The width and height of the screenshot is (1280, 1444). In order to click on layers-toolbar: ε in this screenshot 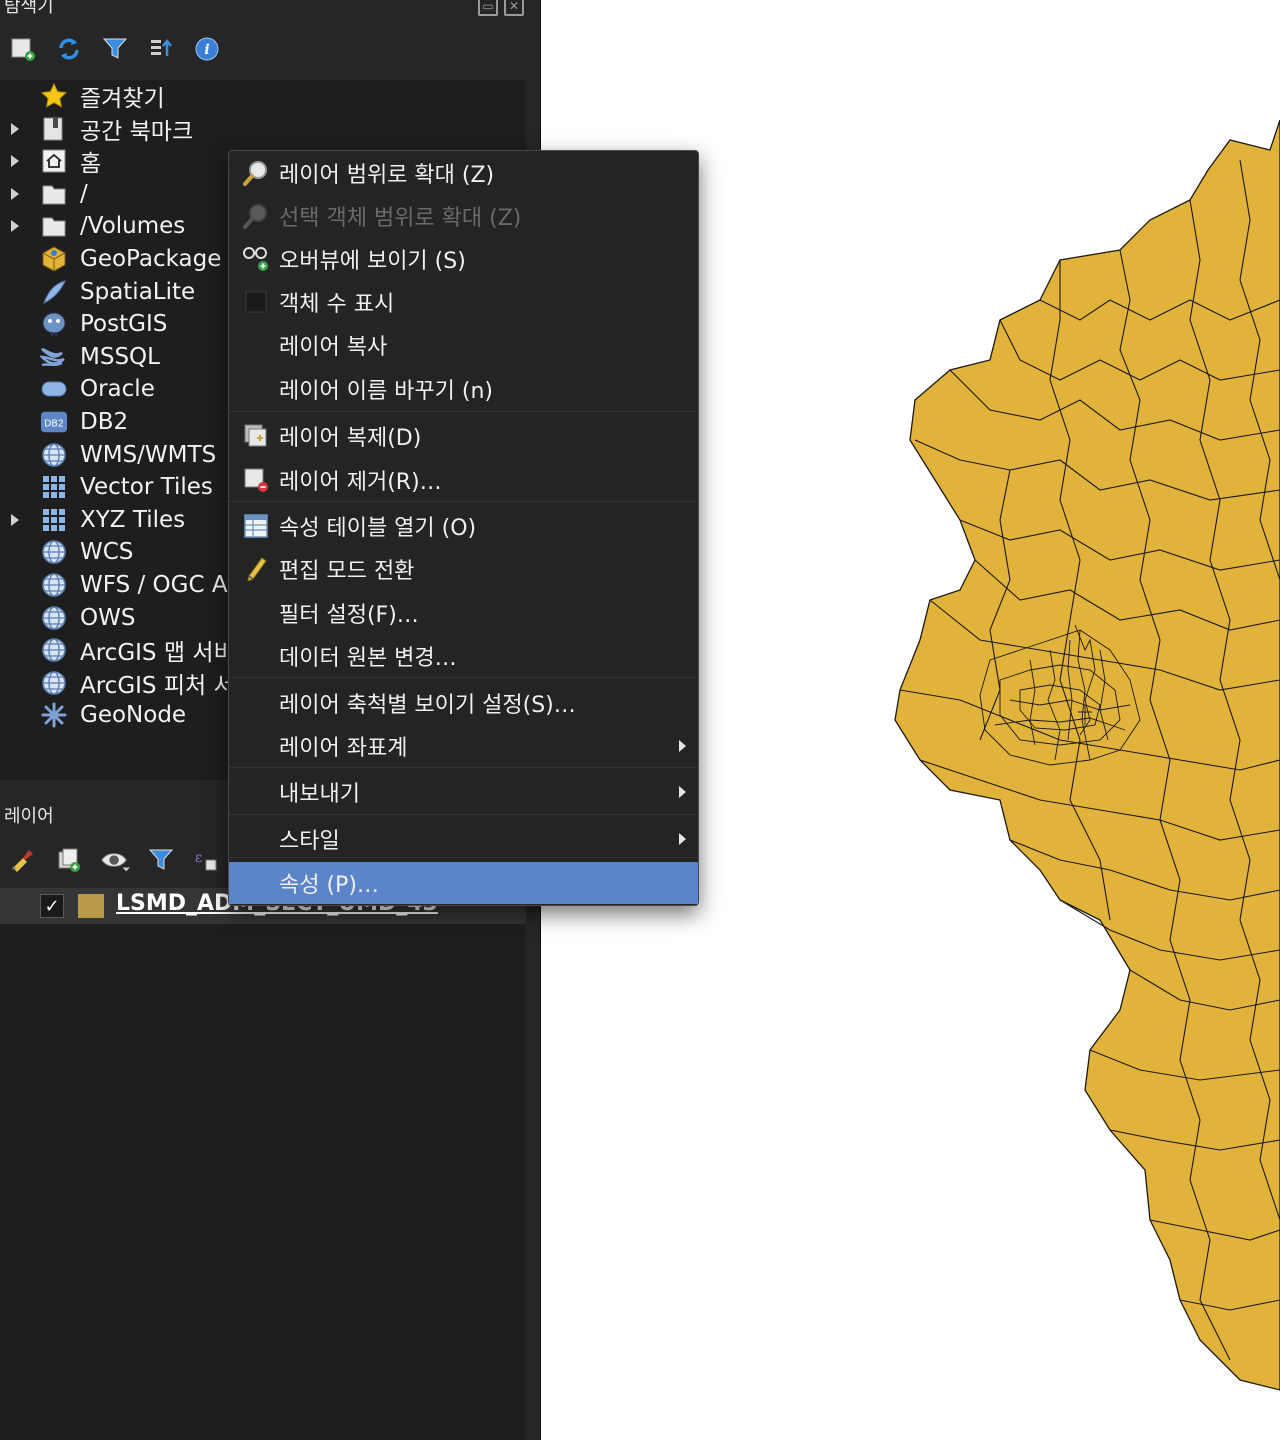, I will do `click(115, 860)`.